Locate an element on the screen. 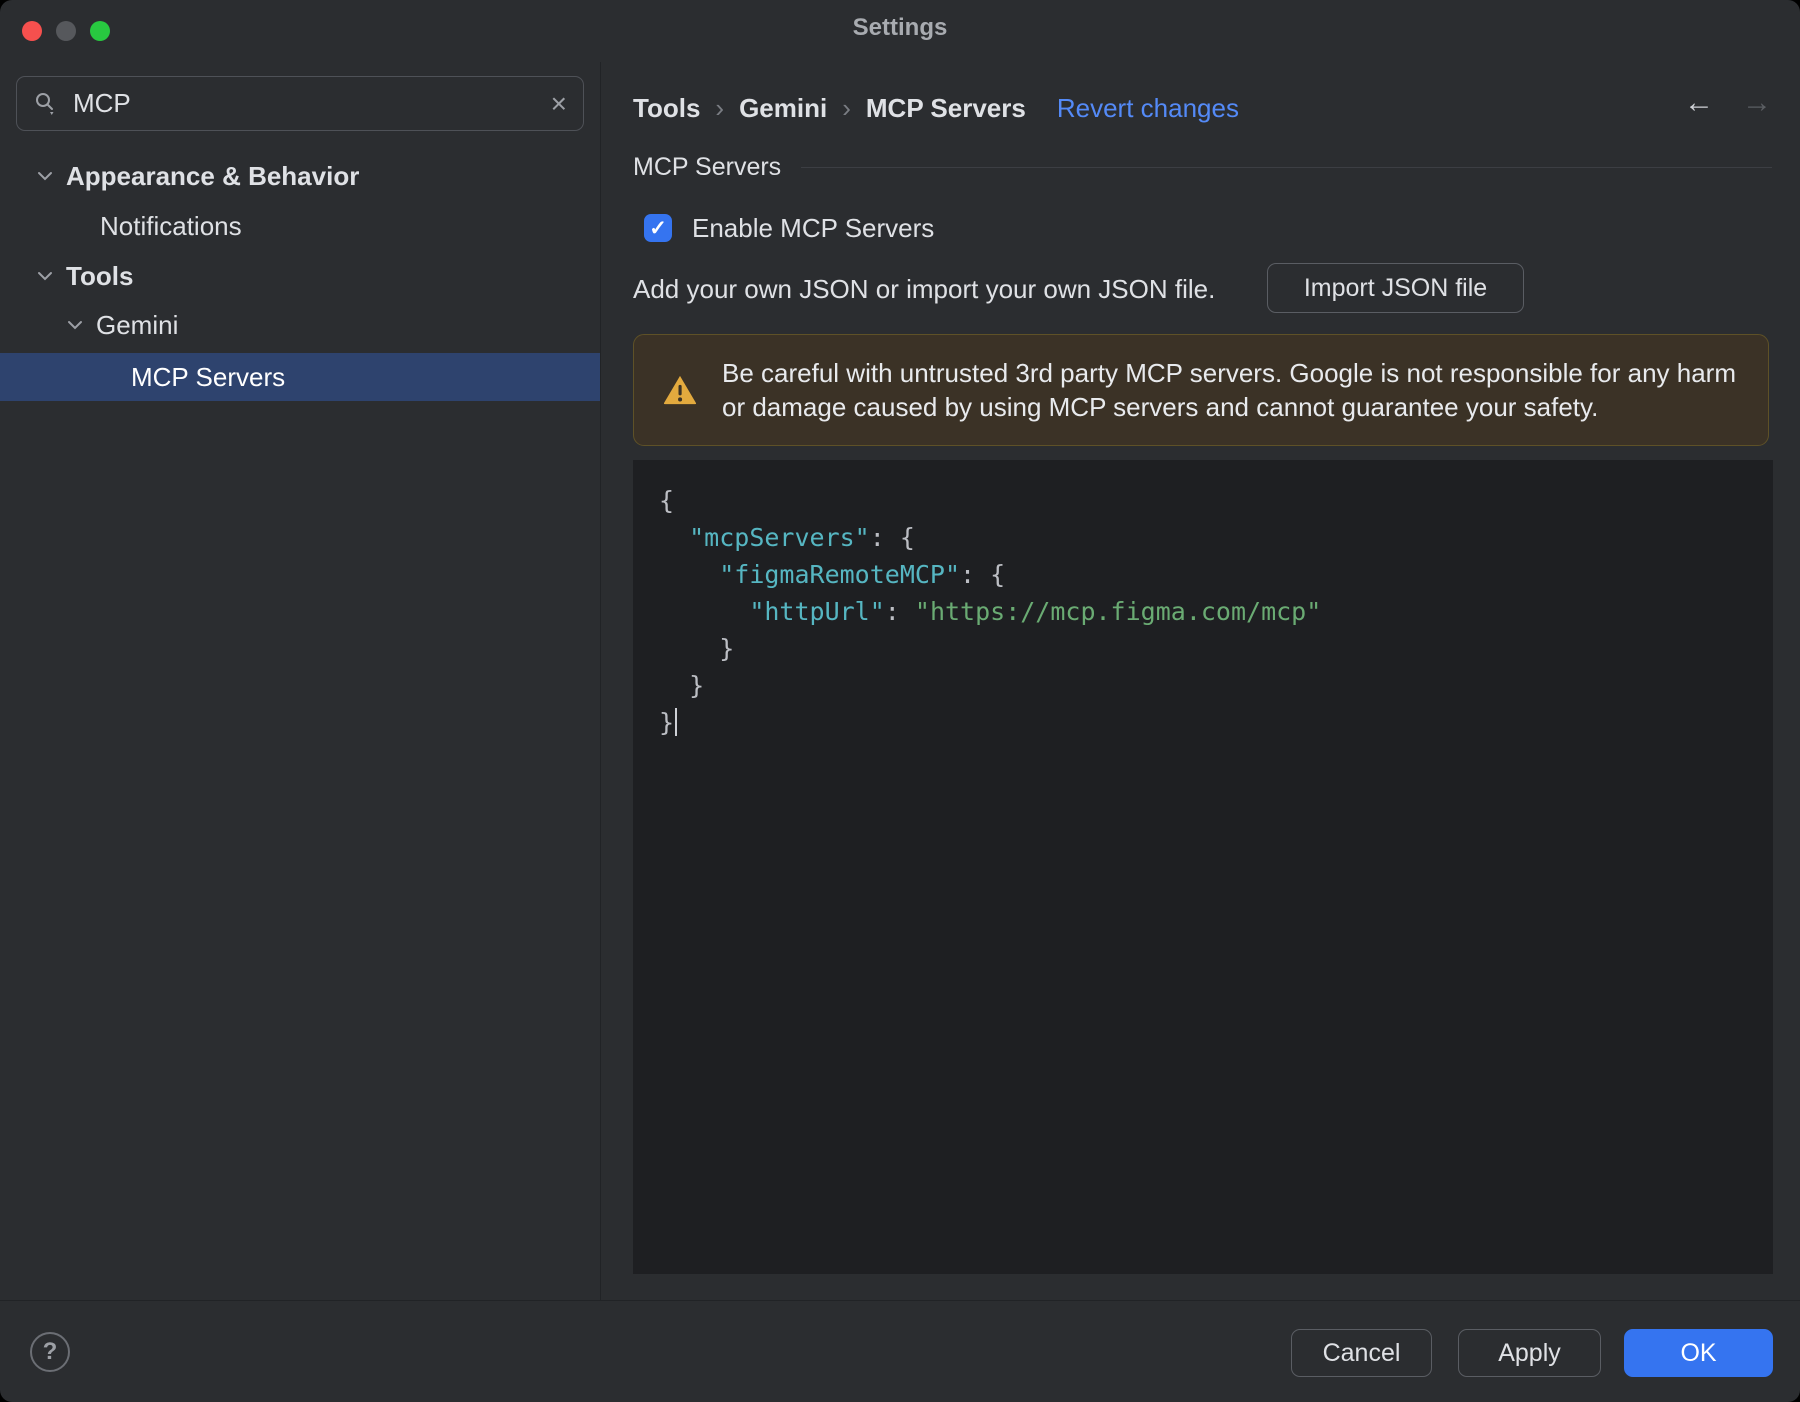 This screenshot has height=1402, width=1800. sidebar-item-mcp-servers: MCP Servers is located at coordinates (300, 377).